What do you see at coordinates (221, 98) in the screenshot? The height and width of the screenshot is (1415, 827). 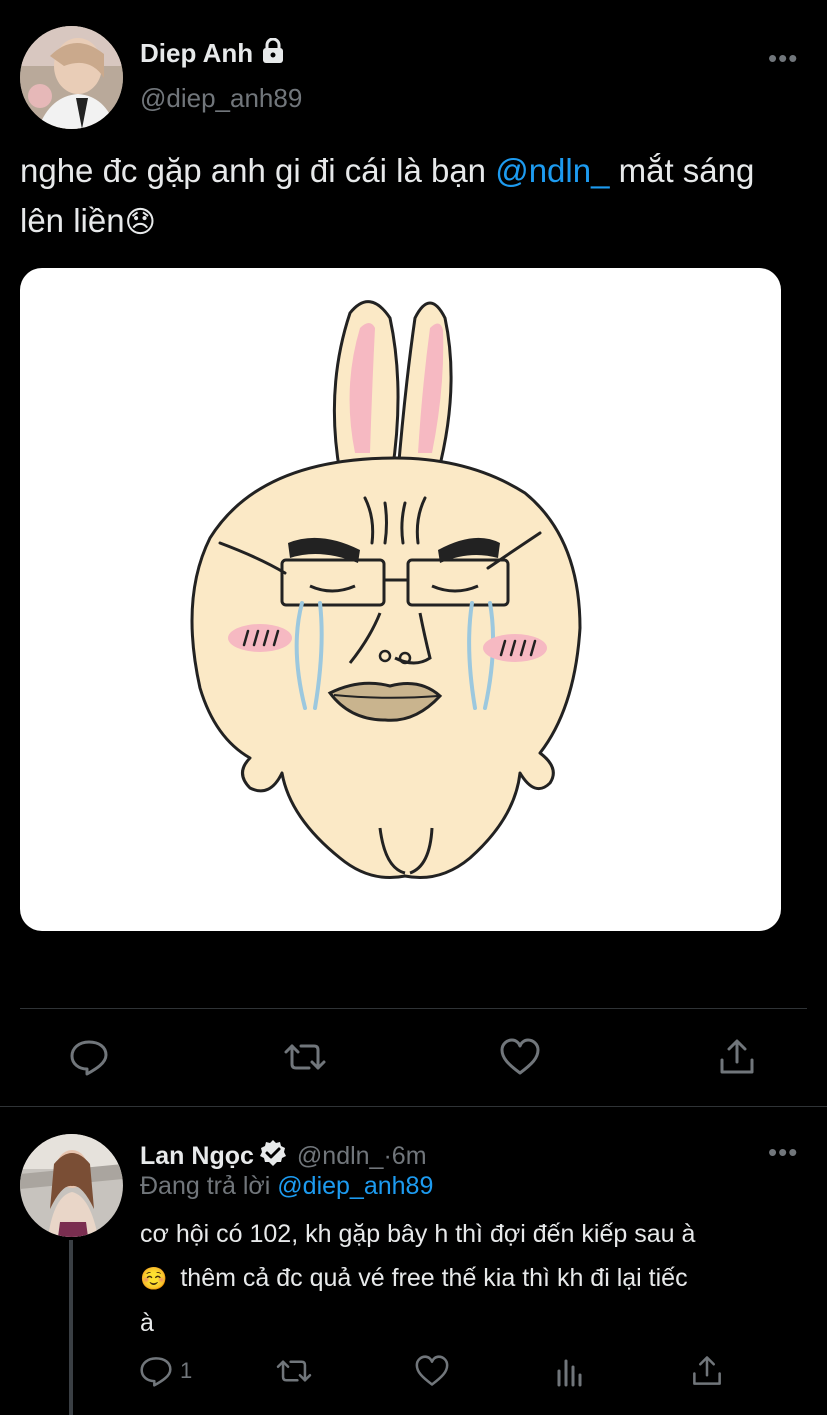 I see `author-handle: @diep_anh89` at bounding box center [221, 98].